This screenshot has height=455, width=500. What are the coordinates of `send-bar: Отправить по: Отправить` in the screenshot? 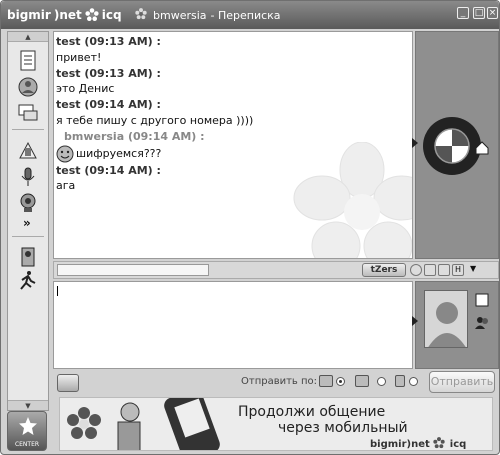 It's located at (276, 383).